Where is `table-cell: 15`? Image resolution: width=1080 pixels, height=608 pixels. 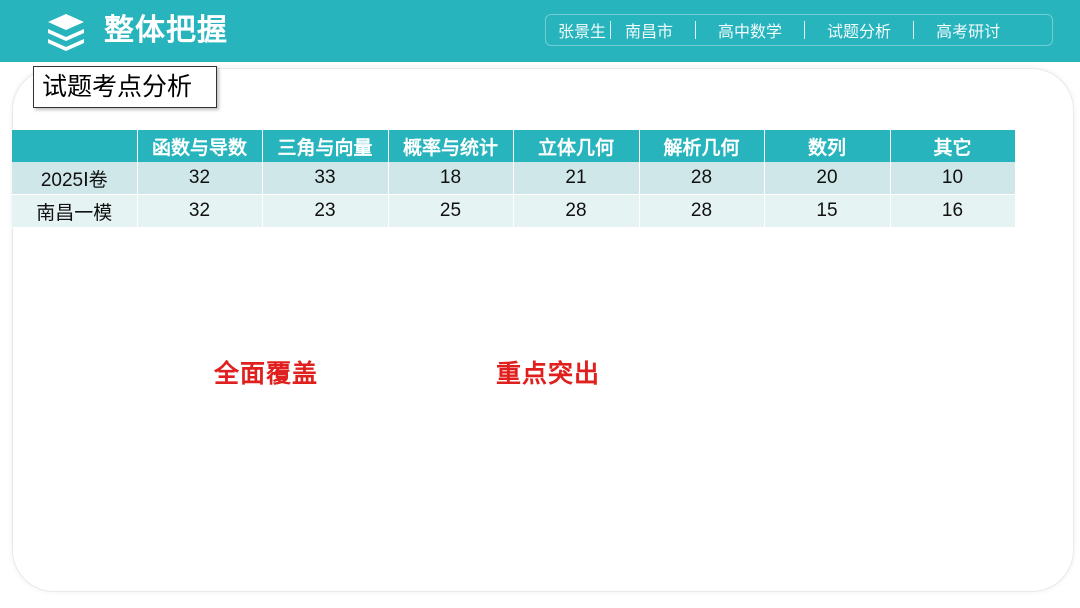 table-cell: 15 is located at coordinates (827, 211).